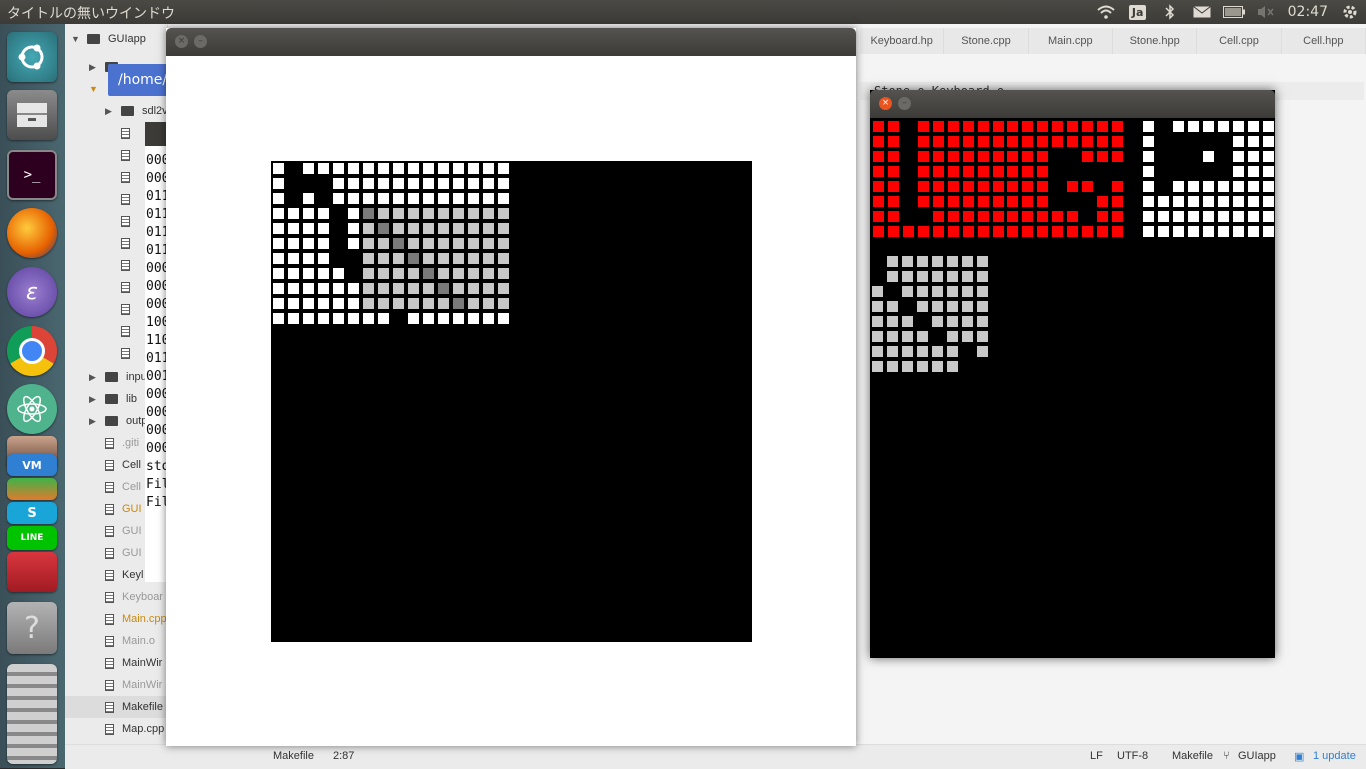 The width and height of the screenshot is (1366, 769). Describe the element at coordinates (32, 115) in the screenshot. I see `file-manager-icon` at that location.